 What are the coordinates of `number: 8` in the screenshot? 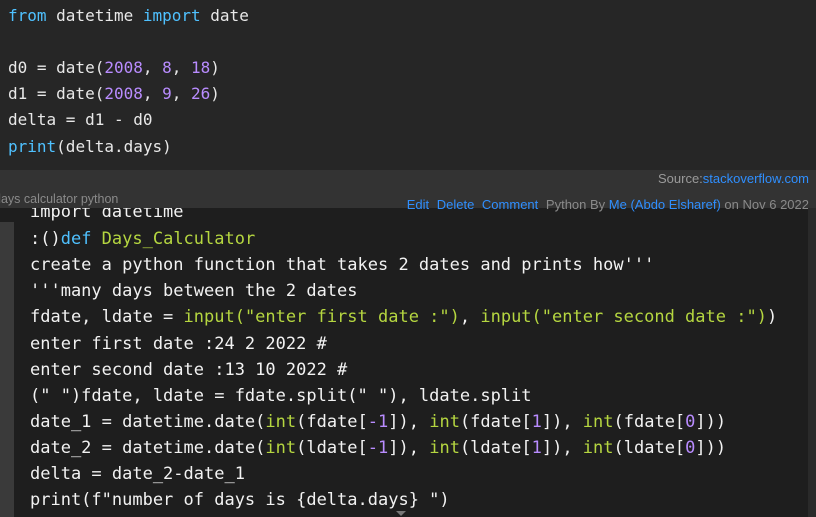 It's located at (167, 67).